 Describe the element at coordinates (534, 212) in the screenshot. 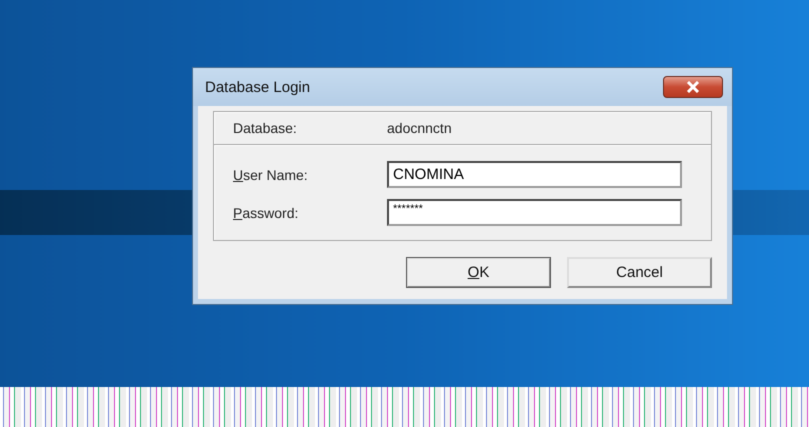

I see `password-field: *******` at that location.